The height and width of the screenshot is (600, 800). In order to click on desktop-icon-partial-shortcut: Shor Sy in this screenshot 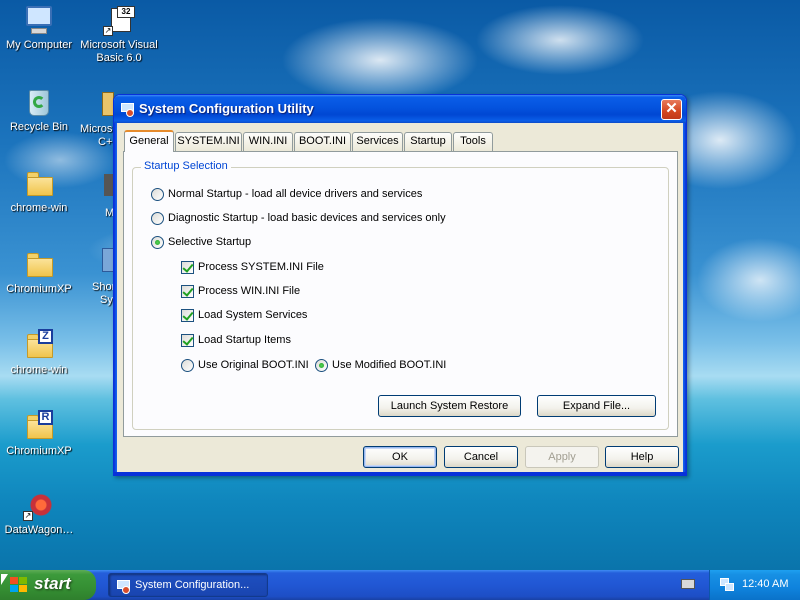, I will do `click(102, 276)`.